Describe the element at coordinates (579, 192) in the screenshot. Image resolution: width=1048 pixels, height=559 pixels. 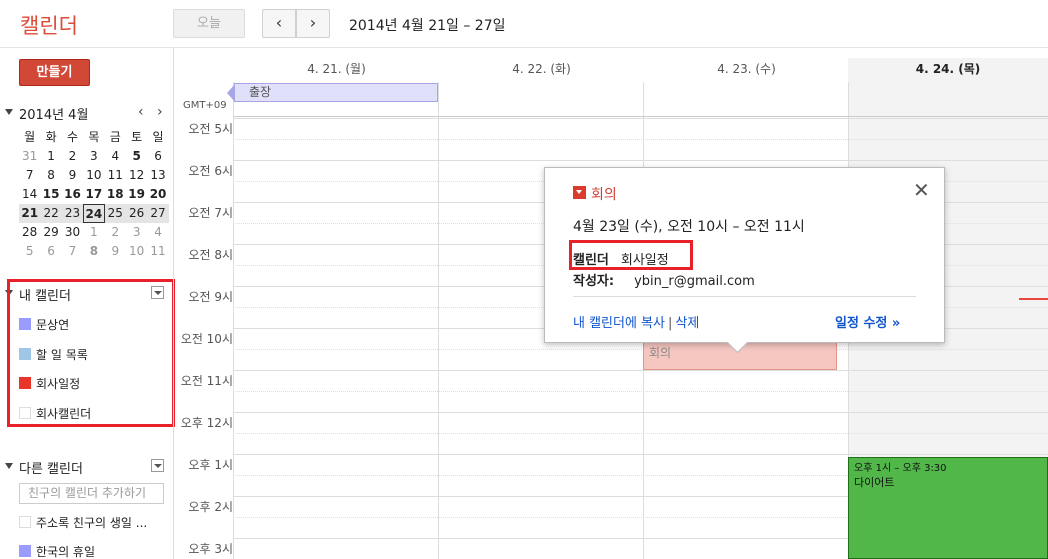
I see `calendar-color-dropdown-icon` at that location.